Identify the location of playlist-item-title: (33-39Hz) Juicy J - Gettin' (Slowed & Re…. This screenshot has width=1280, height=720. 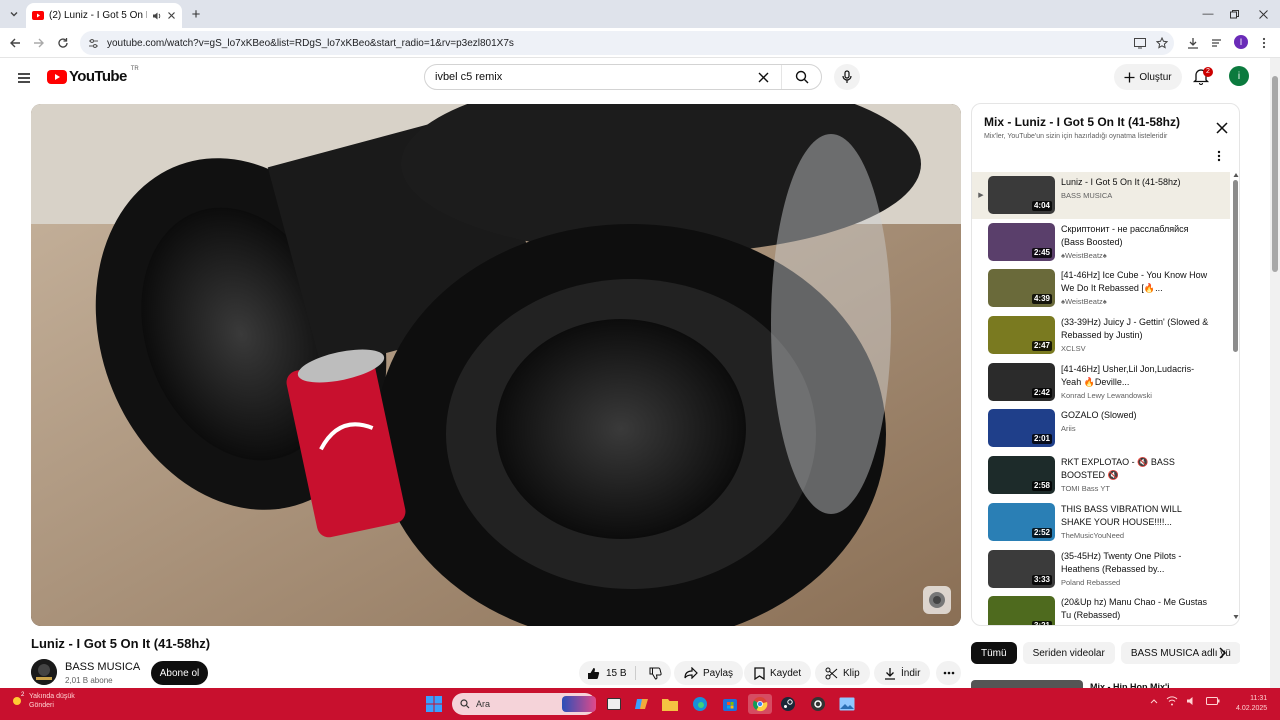
(1136, 329).